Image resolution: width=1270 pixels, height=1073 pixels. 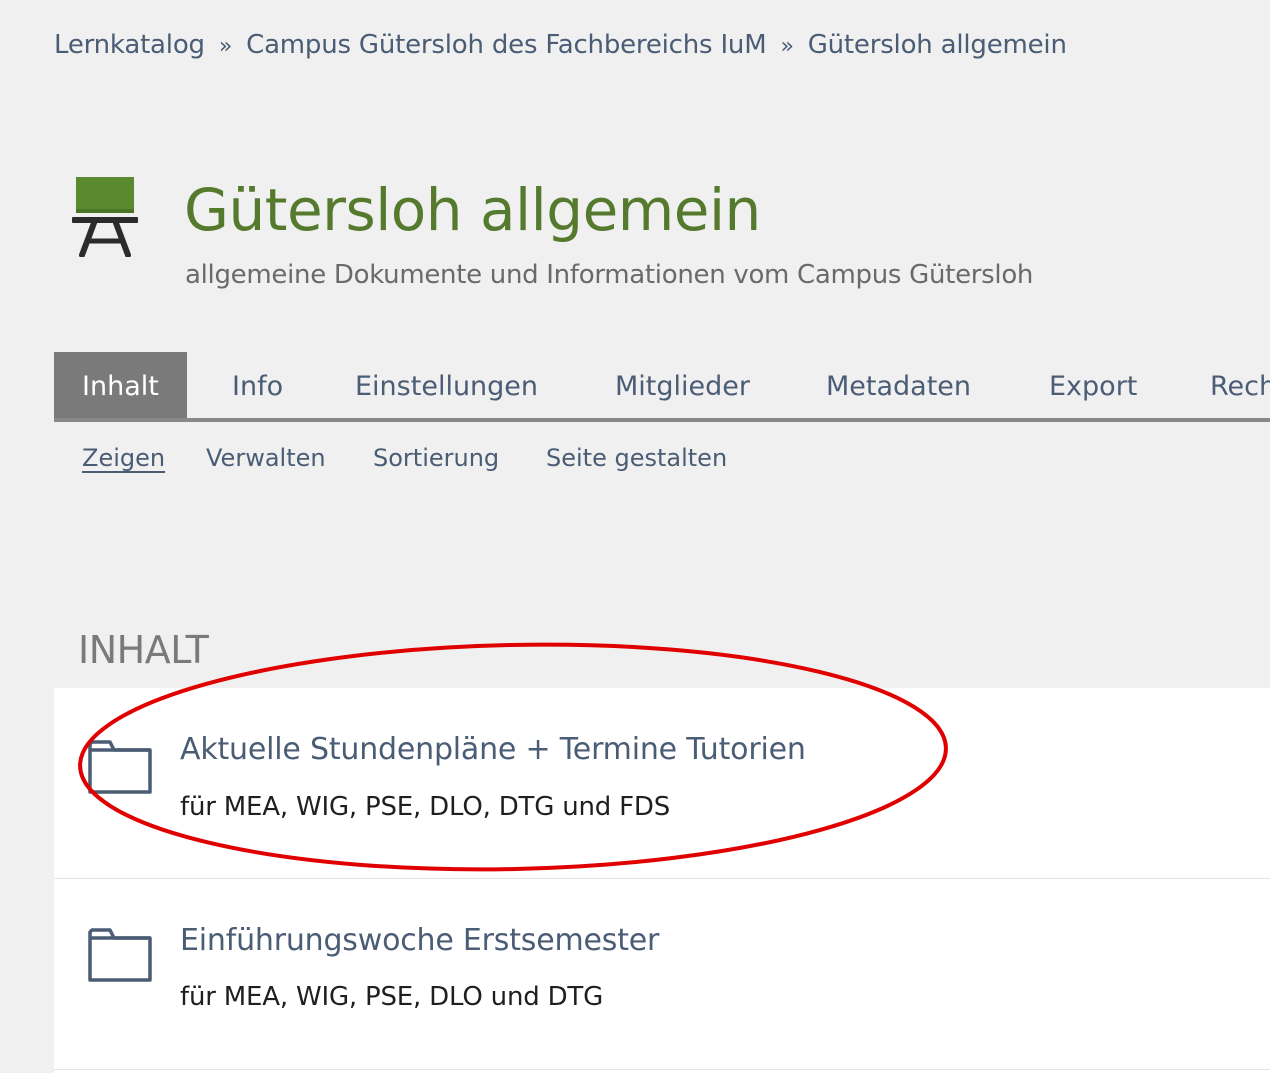 I want to click on tab-metadaten: Metadaten, so click(x=898, y=385).